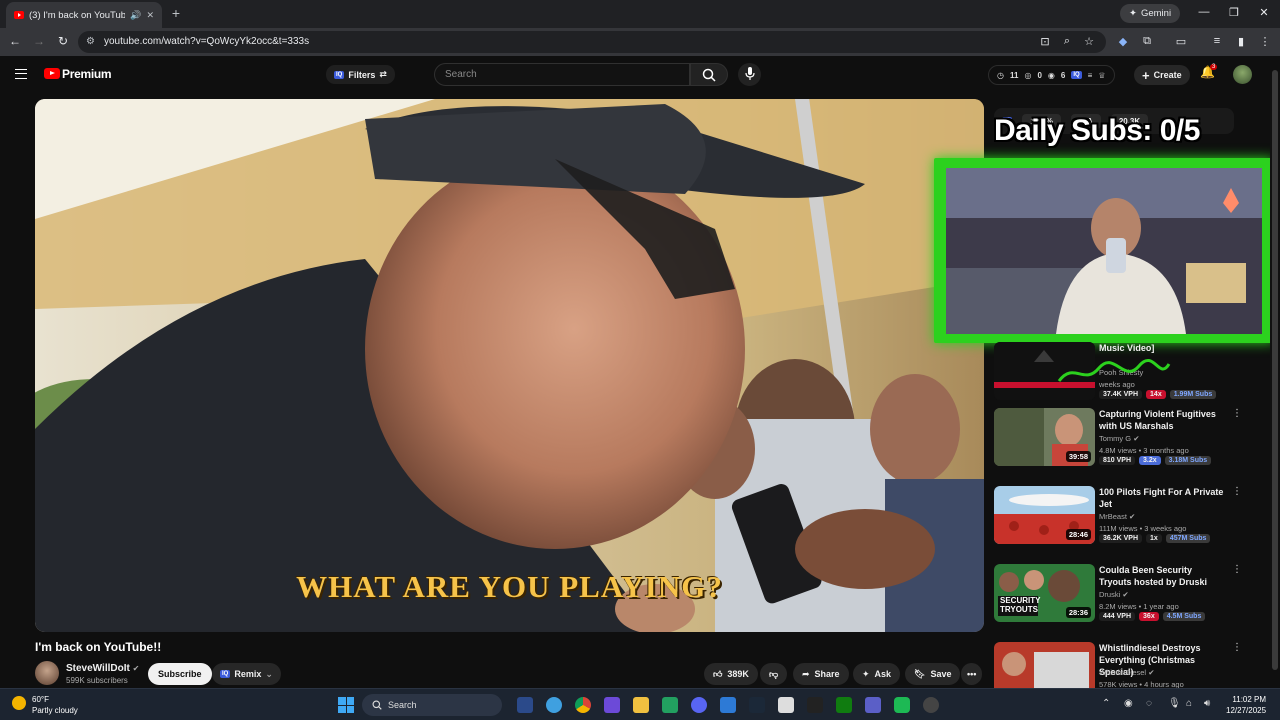 This screenshot has height=720, width=1280. Describe the element at coordinates (1242, 74) in the screenshot. I see `account-avatar` at that location.